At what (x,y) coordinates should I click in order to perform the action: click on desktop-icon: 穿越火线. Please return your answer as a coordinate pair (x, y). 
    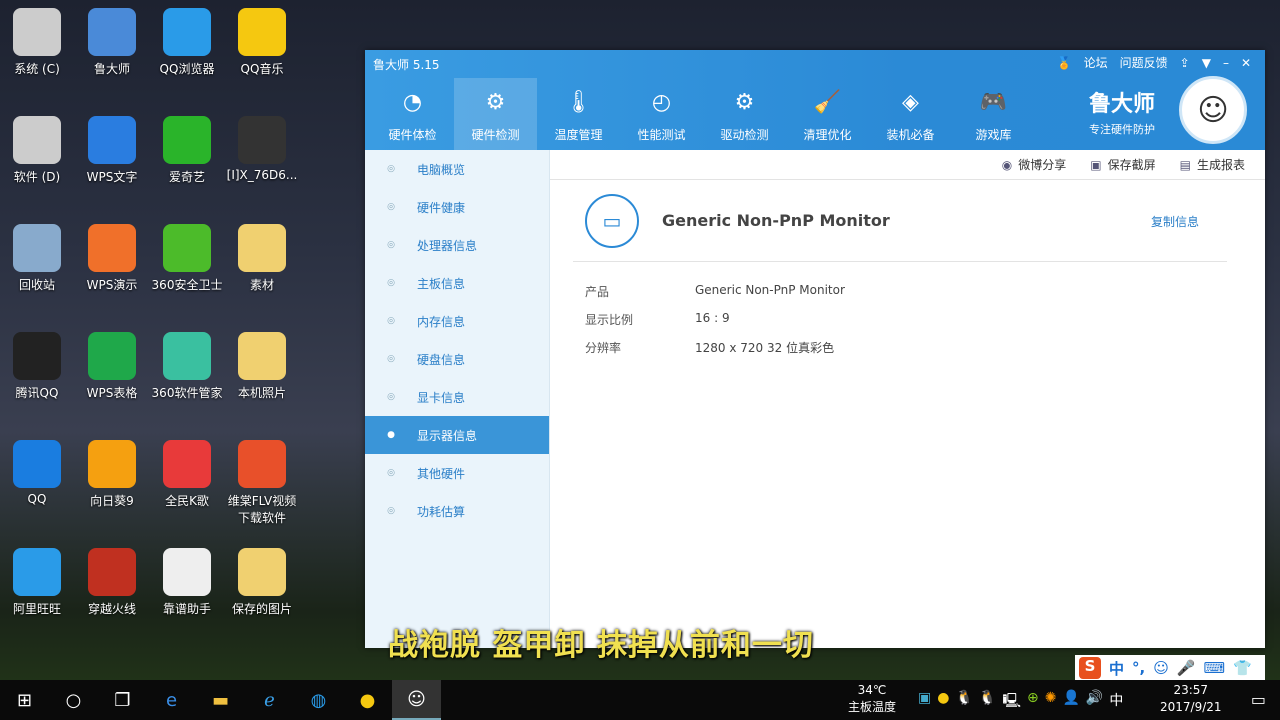
    Looking at the image, I should click on (112, 582).